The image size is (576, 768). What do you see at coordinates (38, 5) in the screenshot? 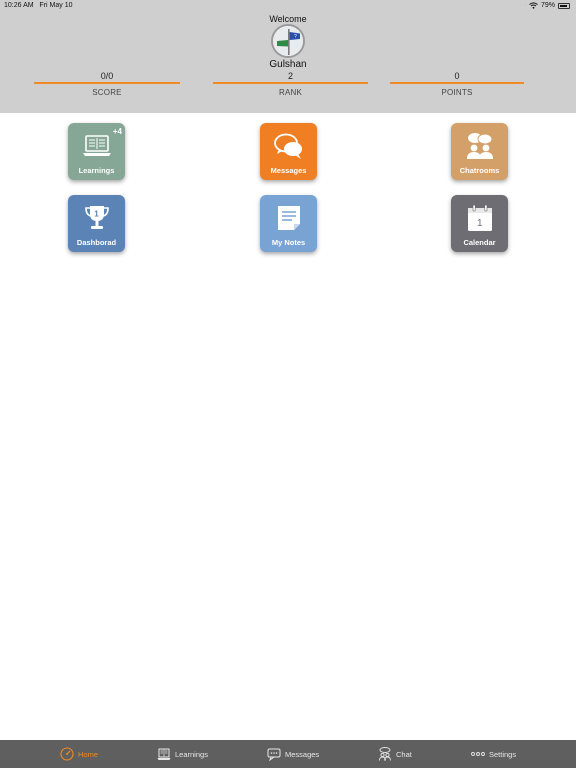
I see `status-time-date: 10:26 AM Fri May 10` at bounding box center [38, 5].